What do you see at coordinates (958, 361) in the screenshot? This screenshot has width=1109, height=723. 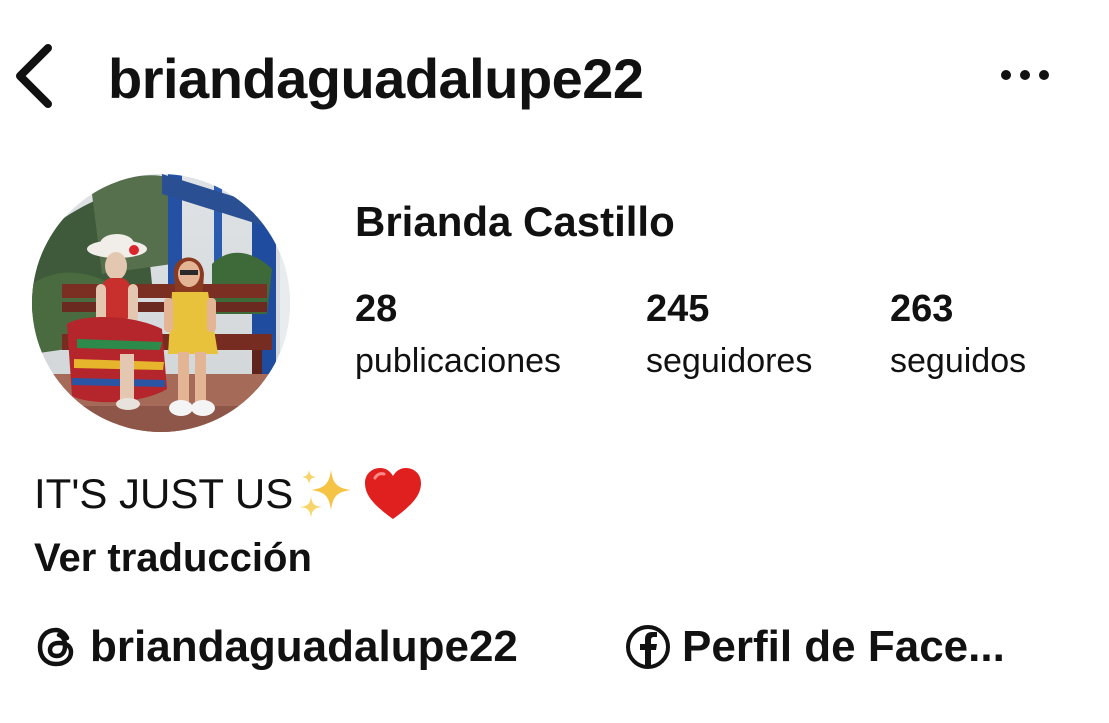 I see `stat-following-label: seguidos` at bounding box center [958, 361].